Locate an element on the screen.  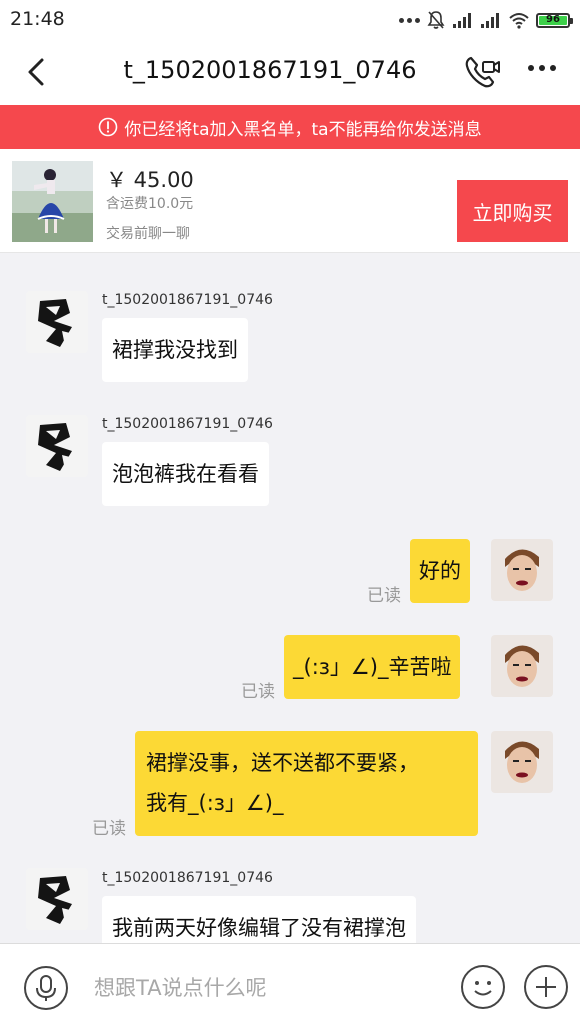
message-text: 好的 is located at coordinates (440, 571).